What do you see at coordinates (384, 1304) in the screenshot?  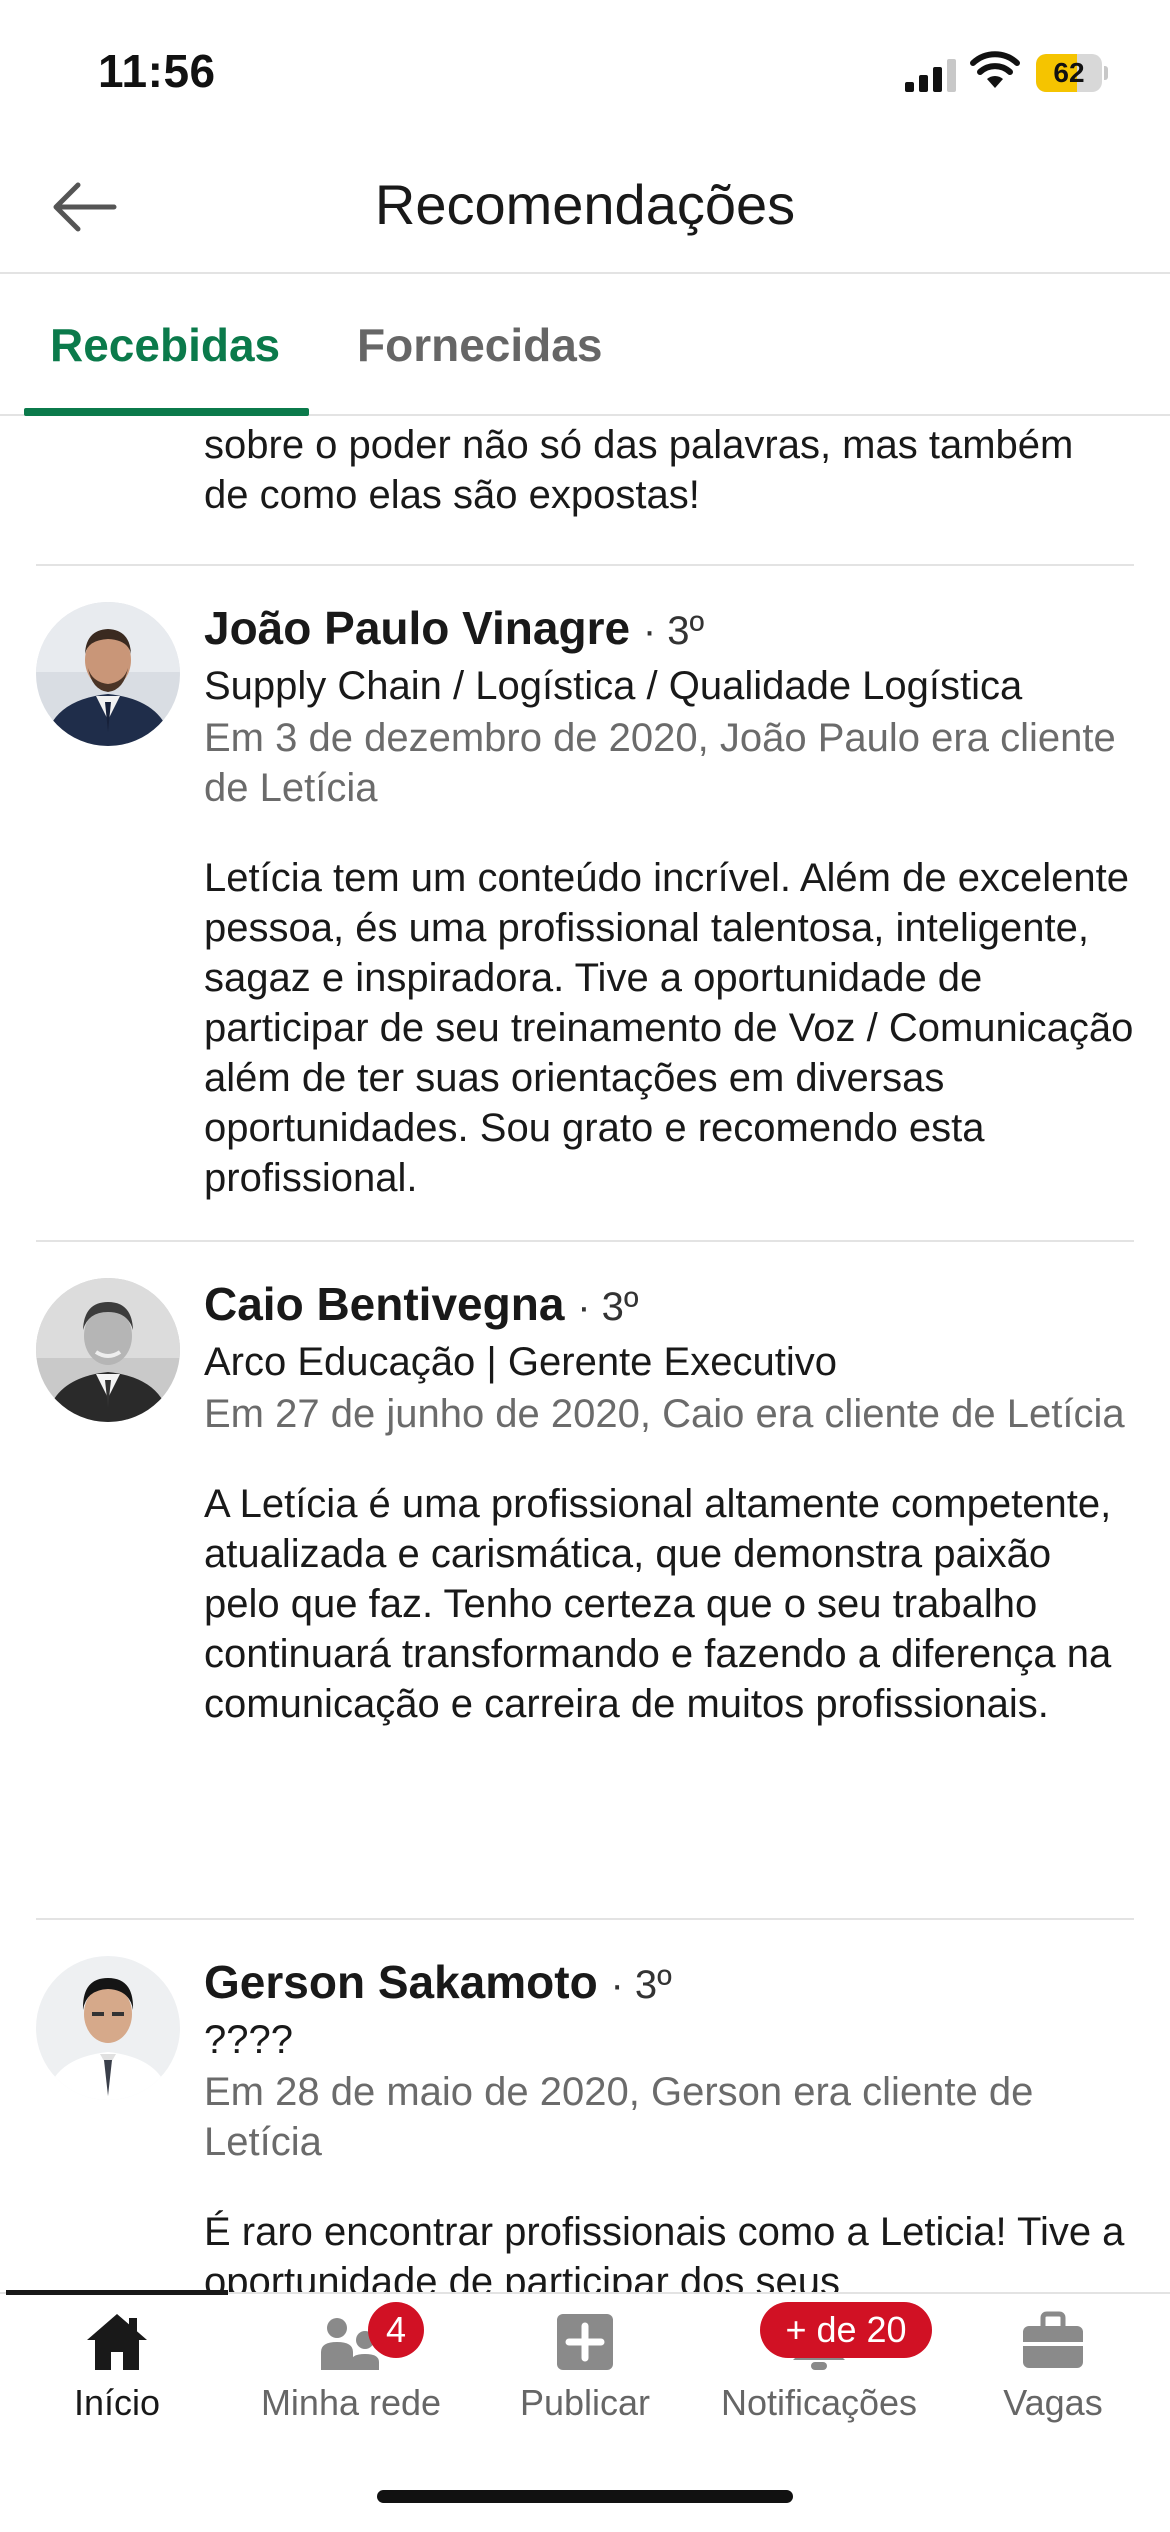 I see `recommender-name: Caio Bentivegna` at bounding box center [384, 1304].